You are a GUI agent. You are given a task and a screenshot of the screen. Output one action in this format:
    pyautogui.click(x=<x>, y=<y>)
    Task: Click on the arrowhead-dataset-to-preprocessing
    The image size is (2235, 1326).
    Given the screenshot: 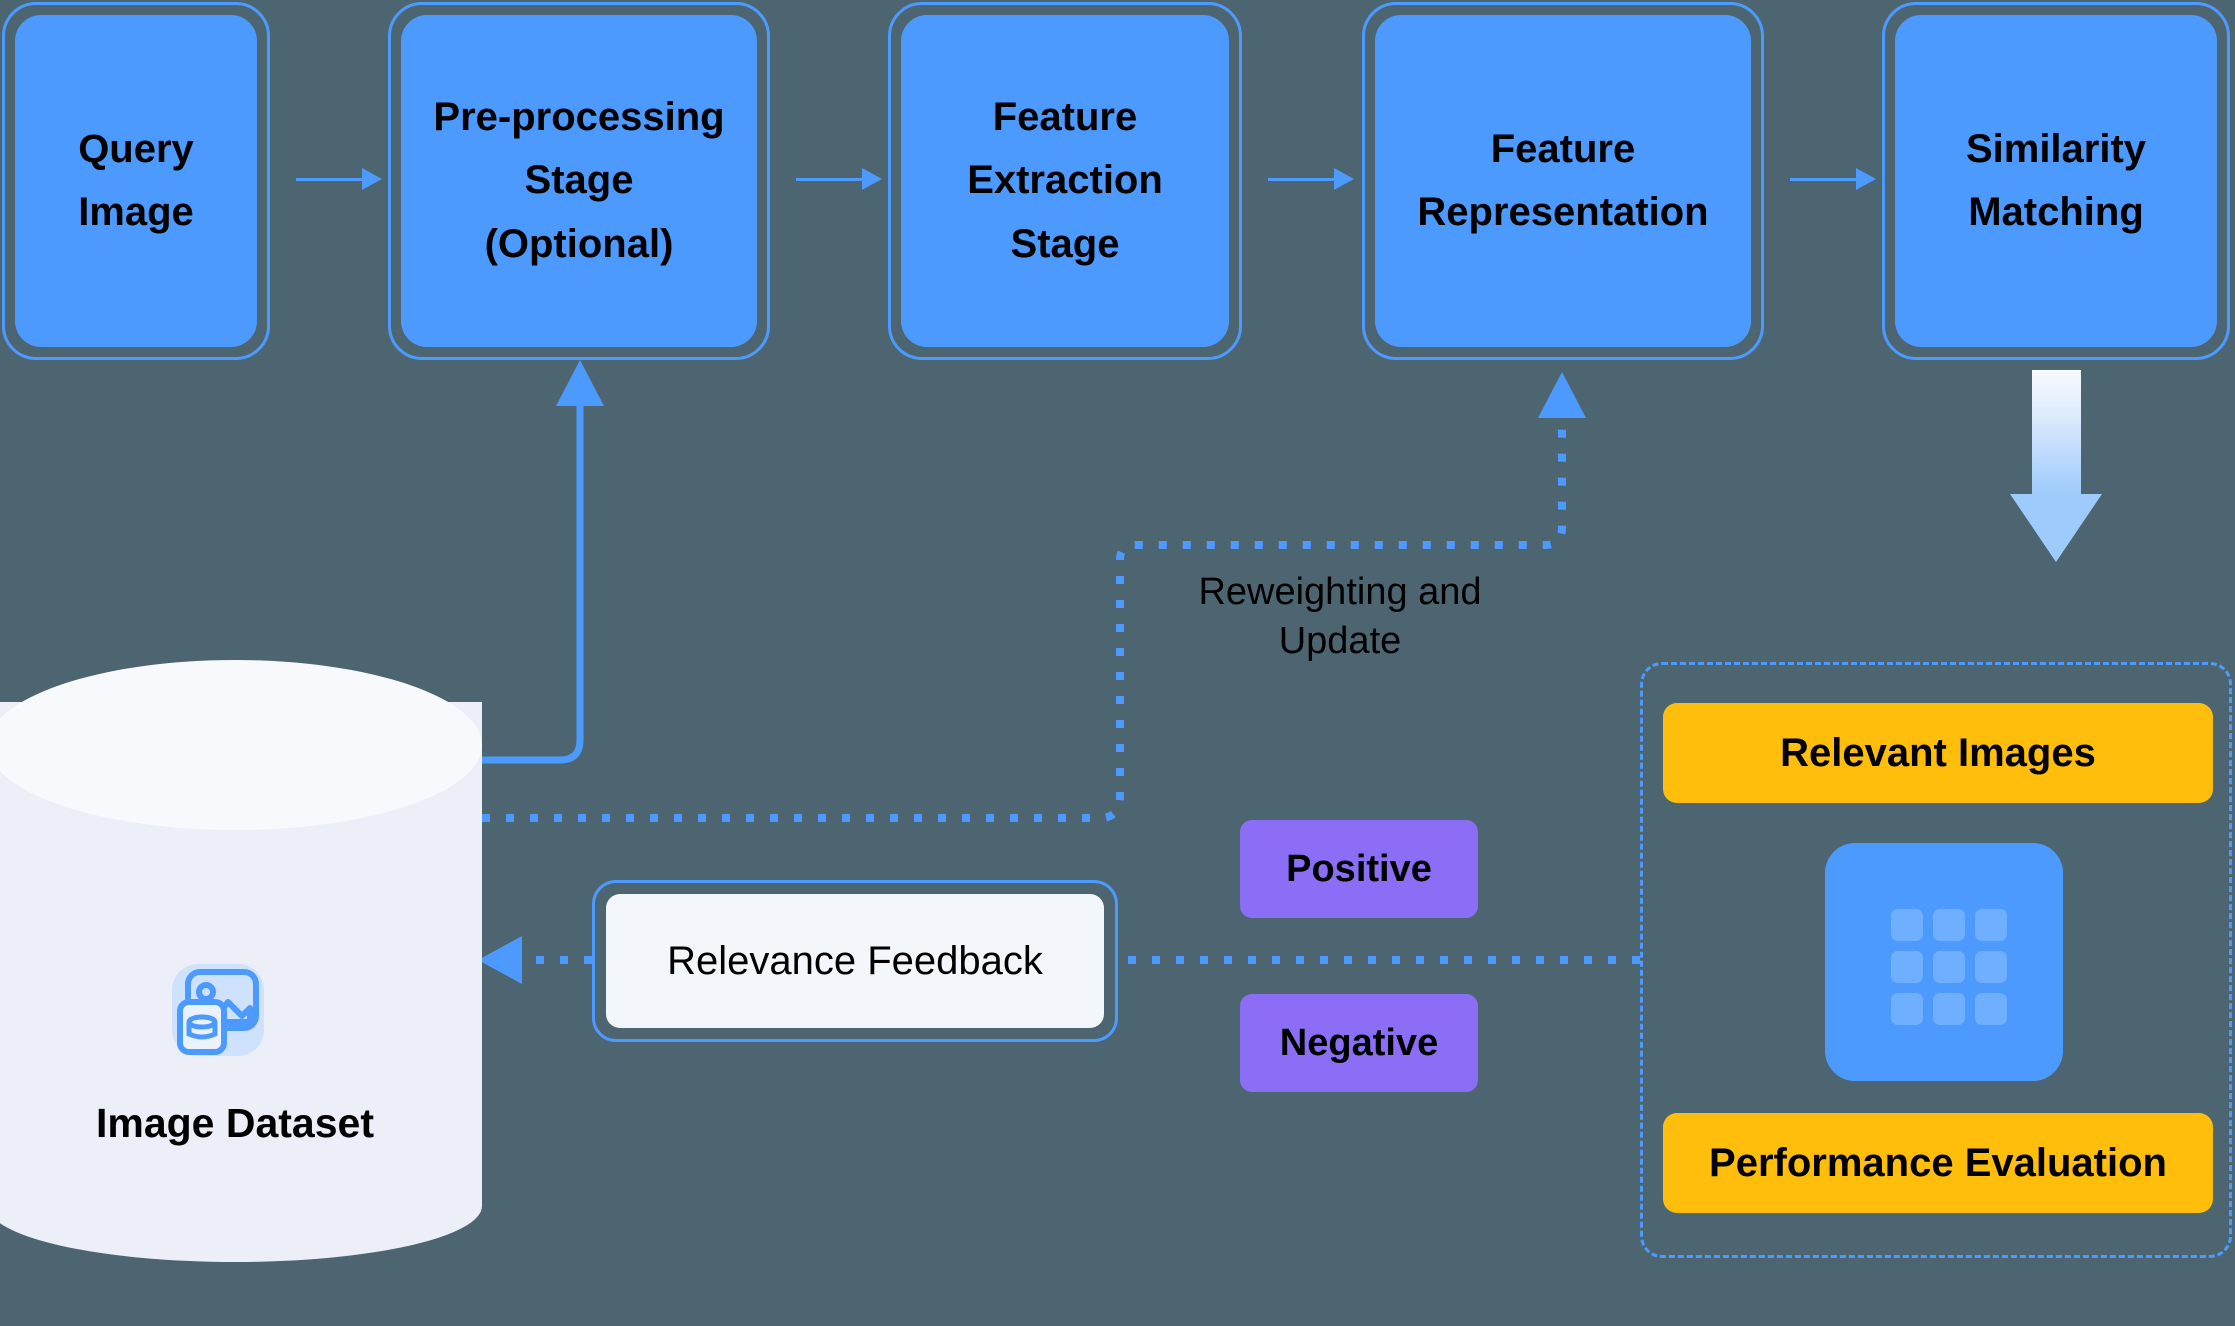 What is the action you would take?
    pyautogui.click(x=580, y=383)
    